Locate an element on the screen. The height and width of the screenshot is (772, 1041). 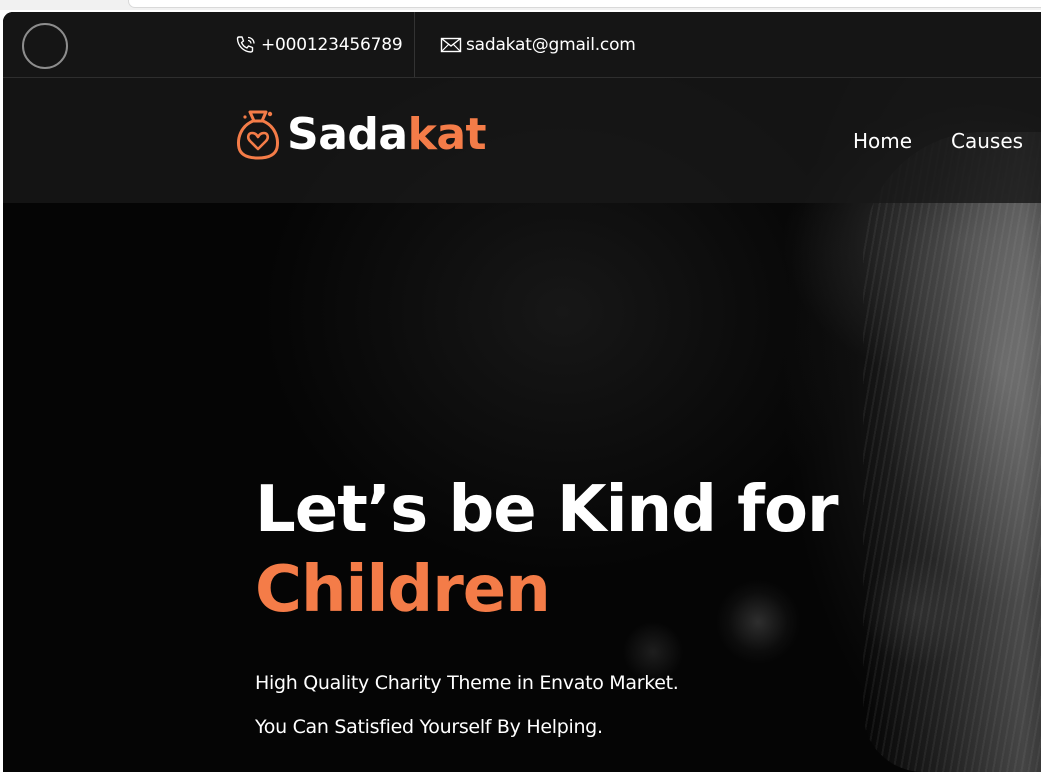
email-link: sadakat@gmail.com is located at coordinates (538, 44).